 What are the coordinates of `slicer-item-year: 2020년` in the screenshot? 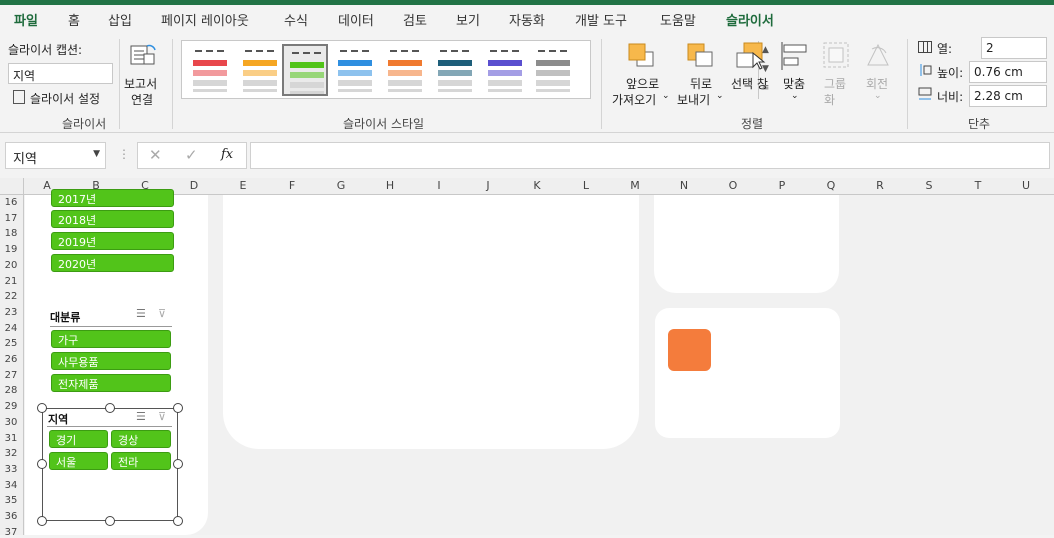 It's located at (112, 263).